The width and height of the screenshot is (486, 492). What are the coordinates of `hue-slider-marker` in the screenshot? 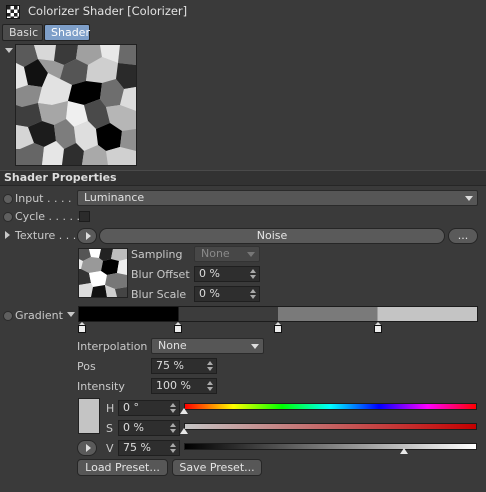 It's located at (184, 411).